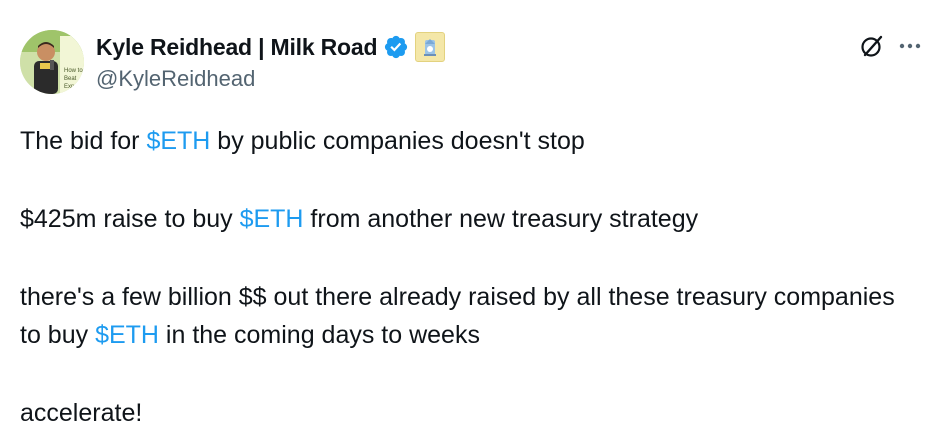 This screenshot has height=446, width=944. I want to click on grok-icon, so click(872, 46).